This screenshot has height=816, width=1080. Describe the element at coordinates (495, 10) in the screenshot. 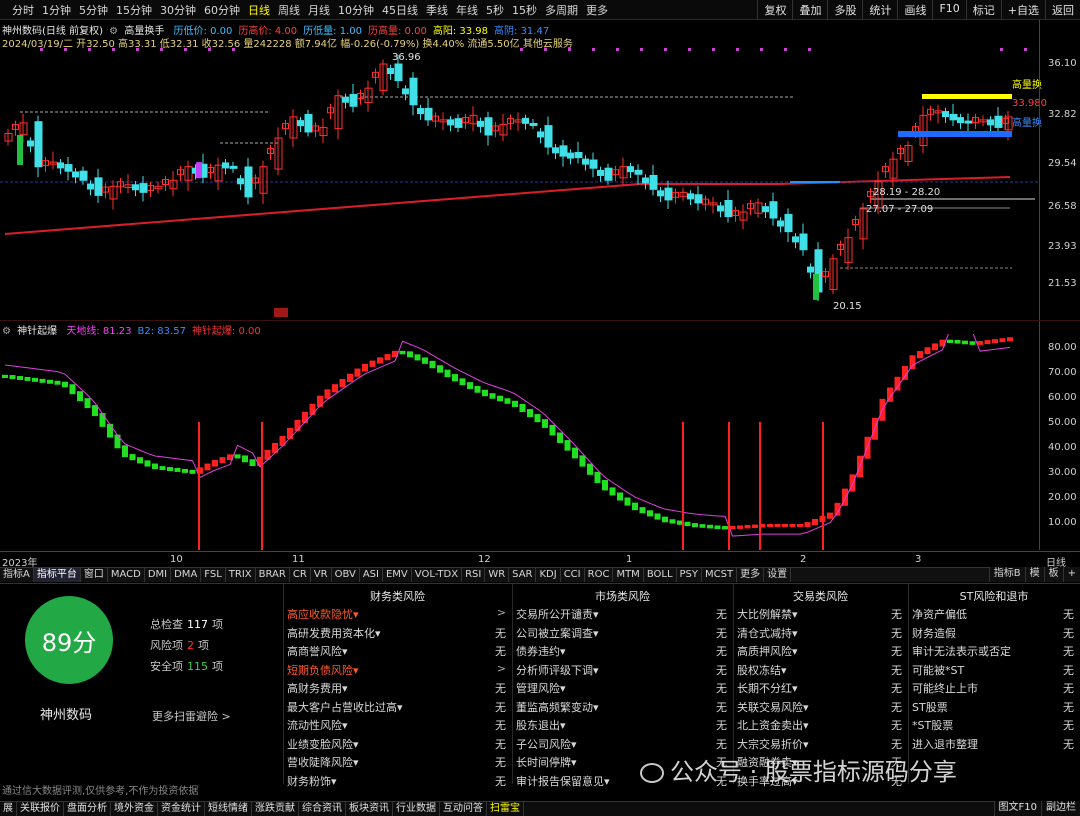

I see `period-tab-13: 5秒` at that location.